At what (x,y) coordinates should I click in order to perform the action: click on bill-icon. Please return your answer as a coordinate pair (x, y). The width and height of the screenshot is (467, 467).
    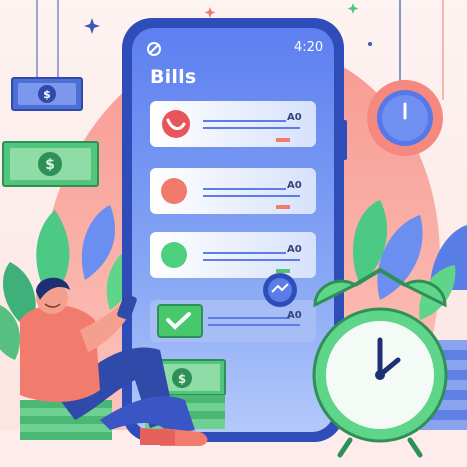
    Looking at the image, I should click on (176, 124).